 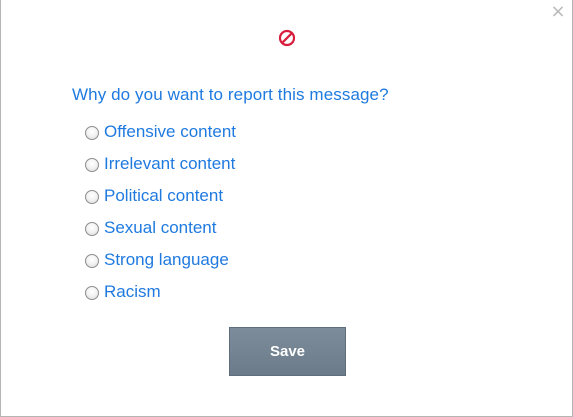 I want to click on option-political-content: Political content, so click(x=160, y=196).